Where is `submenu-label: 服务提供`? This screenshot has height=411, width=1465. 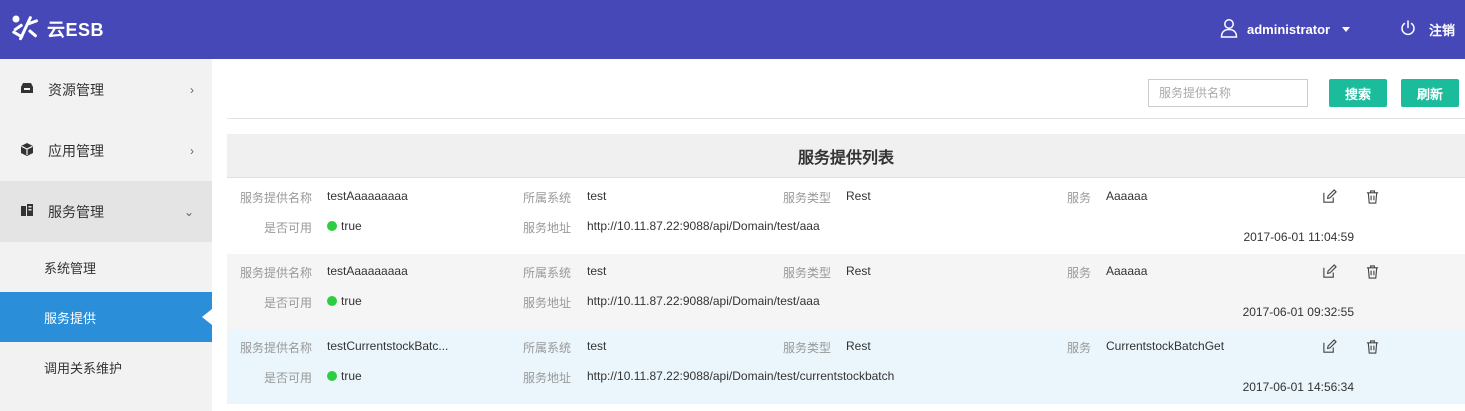
submenu-label: 服务提供 is located at coordinates (70, 318).